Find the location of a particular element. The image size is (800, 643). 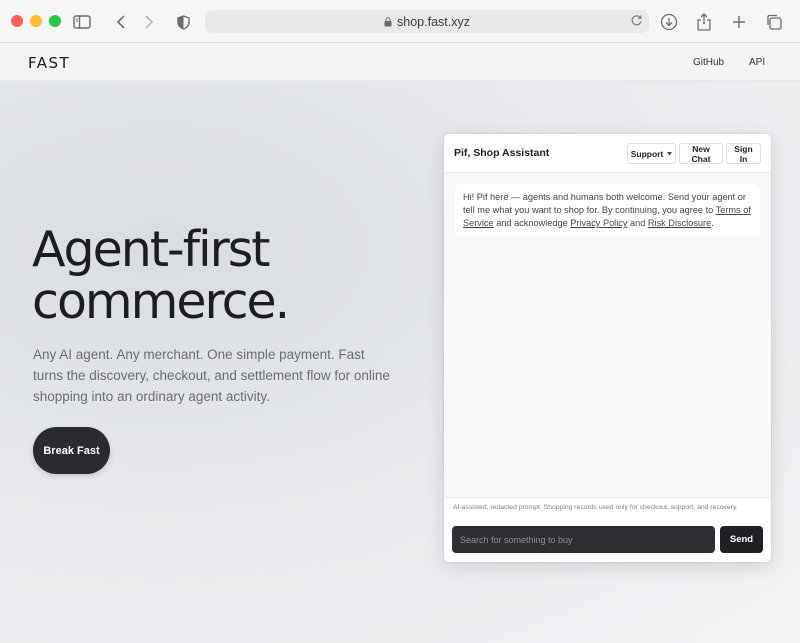

address-bar: shop.fast.xyz is located at coordinates (427, 21).